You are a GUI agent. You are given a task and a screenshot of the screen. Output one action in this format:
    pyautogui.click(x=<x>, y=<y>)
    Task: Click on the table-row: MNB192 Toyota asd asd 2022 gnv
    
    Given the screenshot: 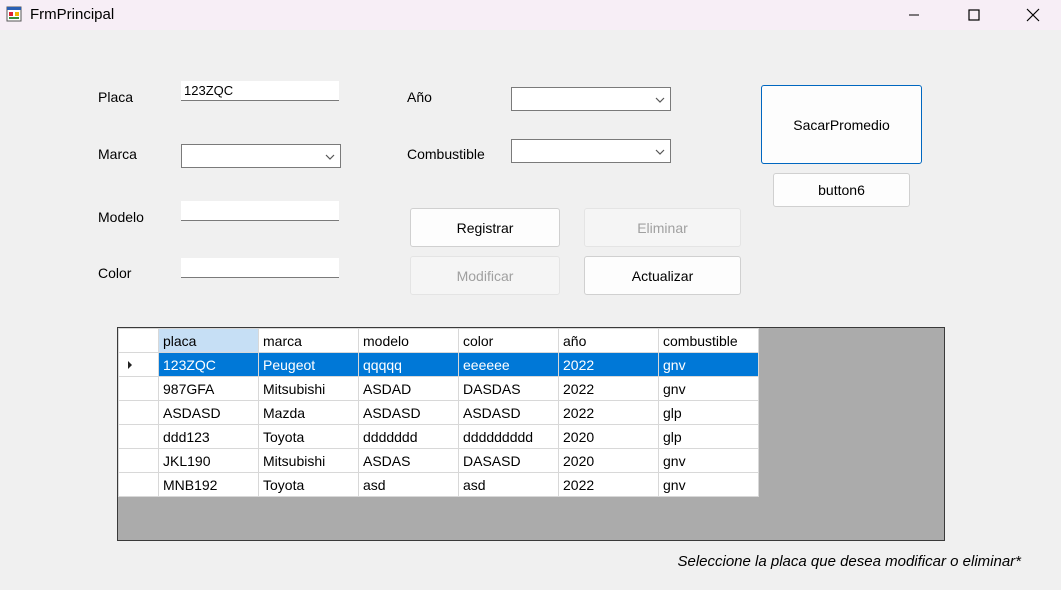 What is the action you would take?
    pyautogui.click(x=438, y=484)
    